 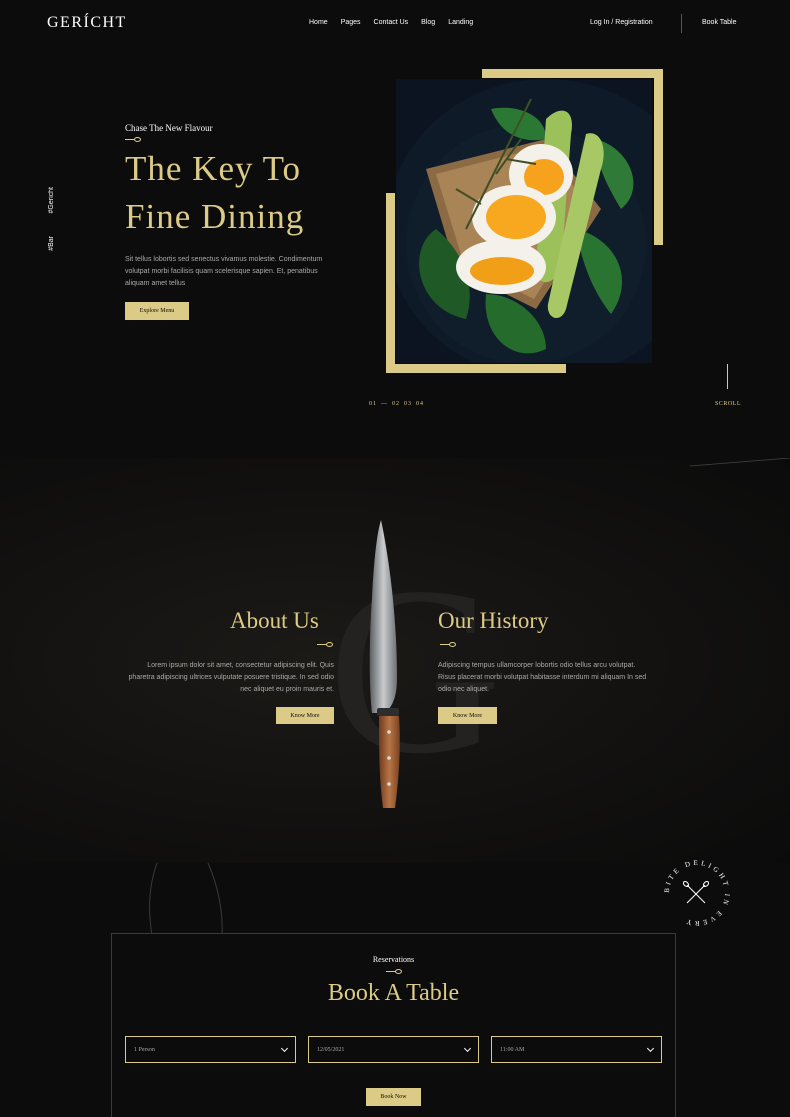 What do you see at coordinates (393, 1097) in the screenshot?
I see `book-now-button: Book Now` at bounding box center [393, 1097].